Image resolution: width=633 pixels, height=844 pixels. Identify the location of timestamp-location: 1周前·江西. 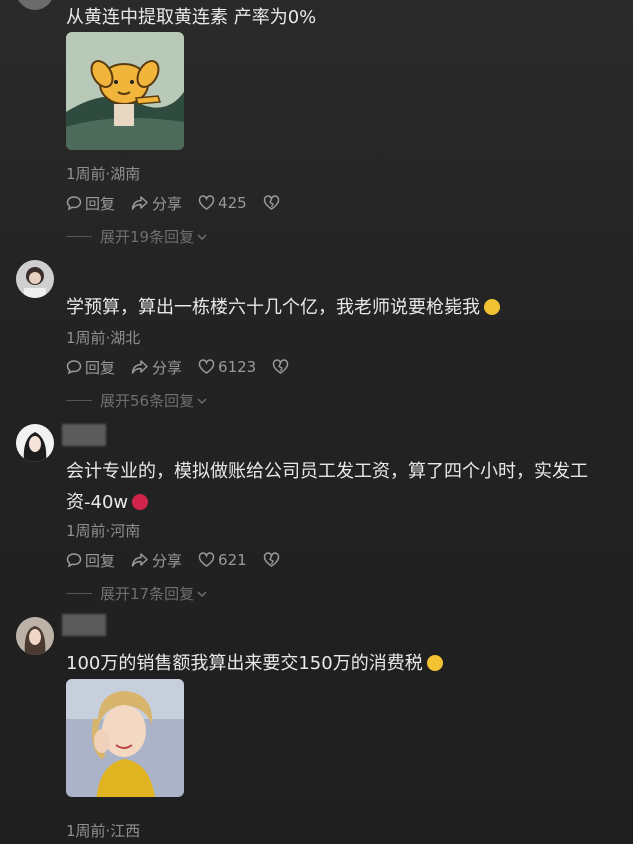
(103, 831).